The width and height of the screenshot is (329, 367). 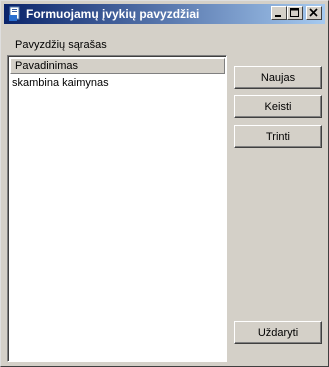 I want to click on minimize-button, so click(x=279, y=13).